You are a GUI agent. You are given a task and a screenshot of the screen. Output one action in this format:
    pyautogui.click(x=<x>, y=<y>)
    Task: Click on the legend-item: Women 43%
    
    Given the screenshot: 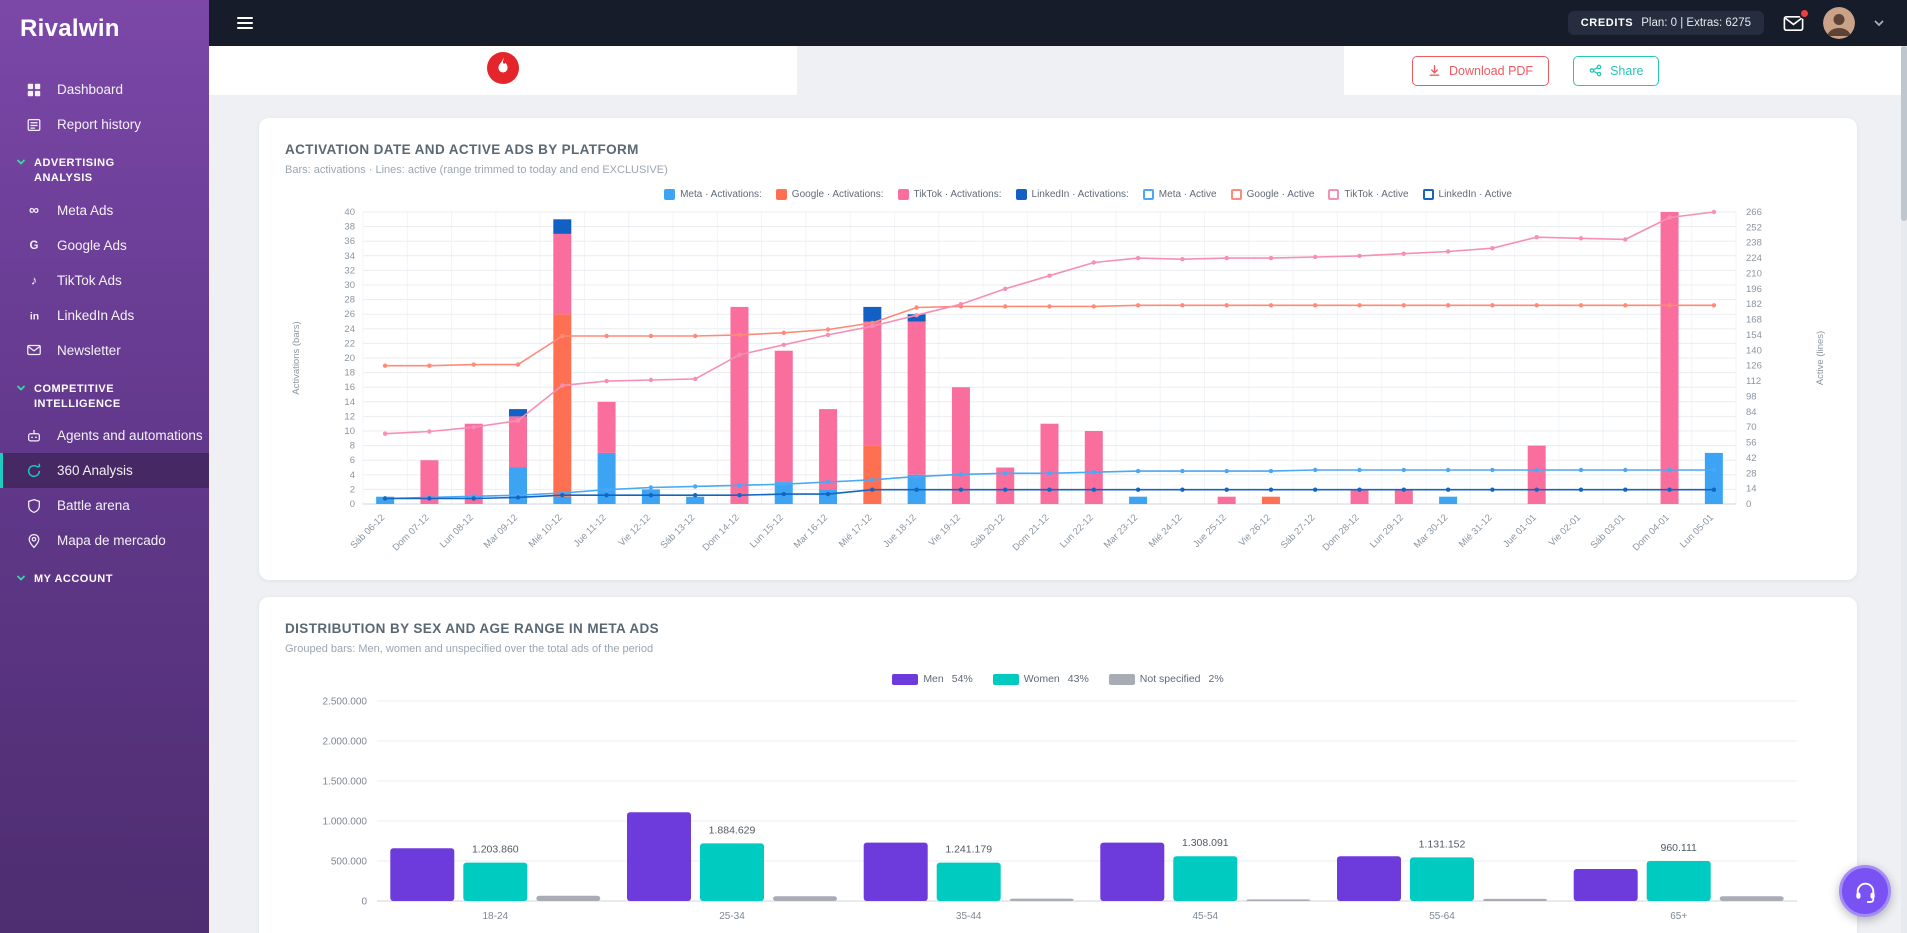 What is the action you would take?
    pyautogui.click(x=1040, y=679)
    